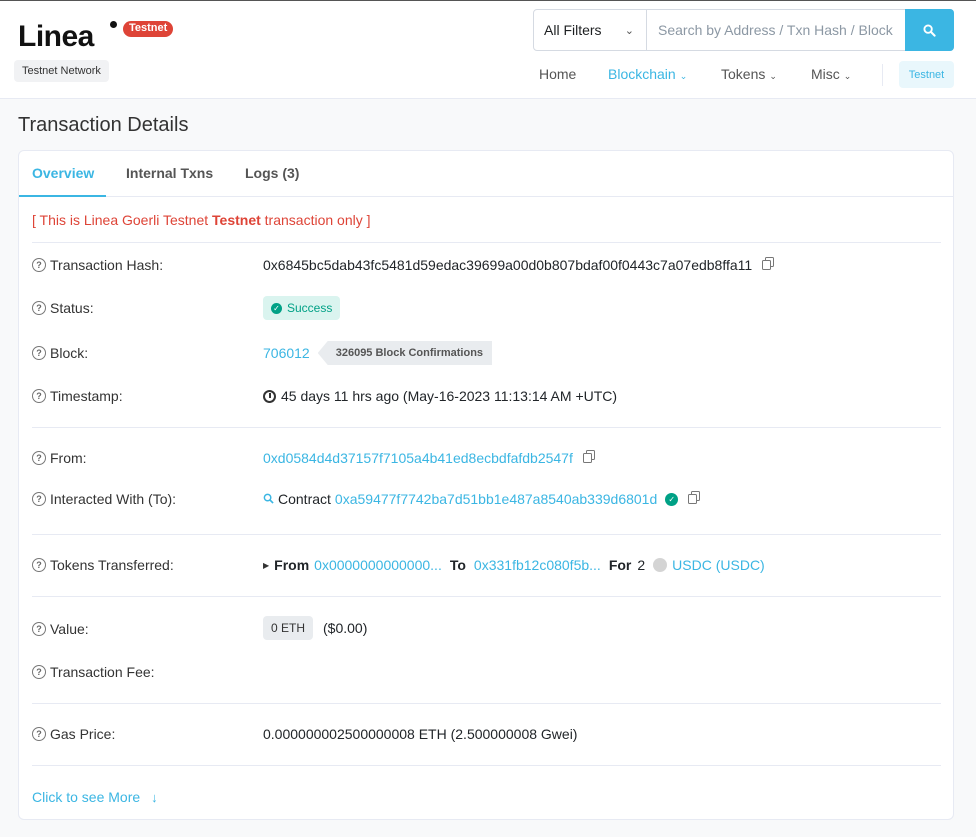 The width and height of the screenshot is (976, 837). Describe the element at coordinates (405, 353) in the screenshot. I see `confirmations-badge: 326095 Block Confirmations` at that location.